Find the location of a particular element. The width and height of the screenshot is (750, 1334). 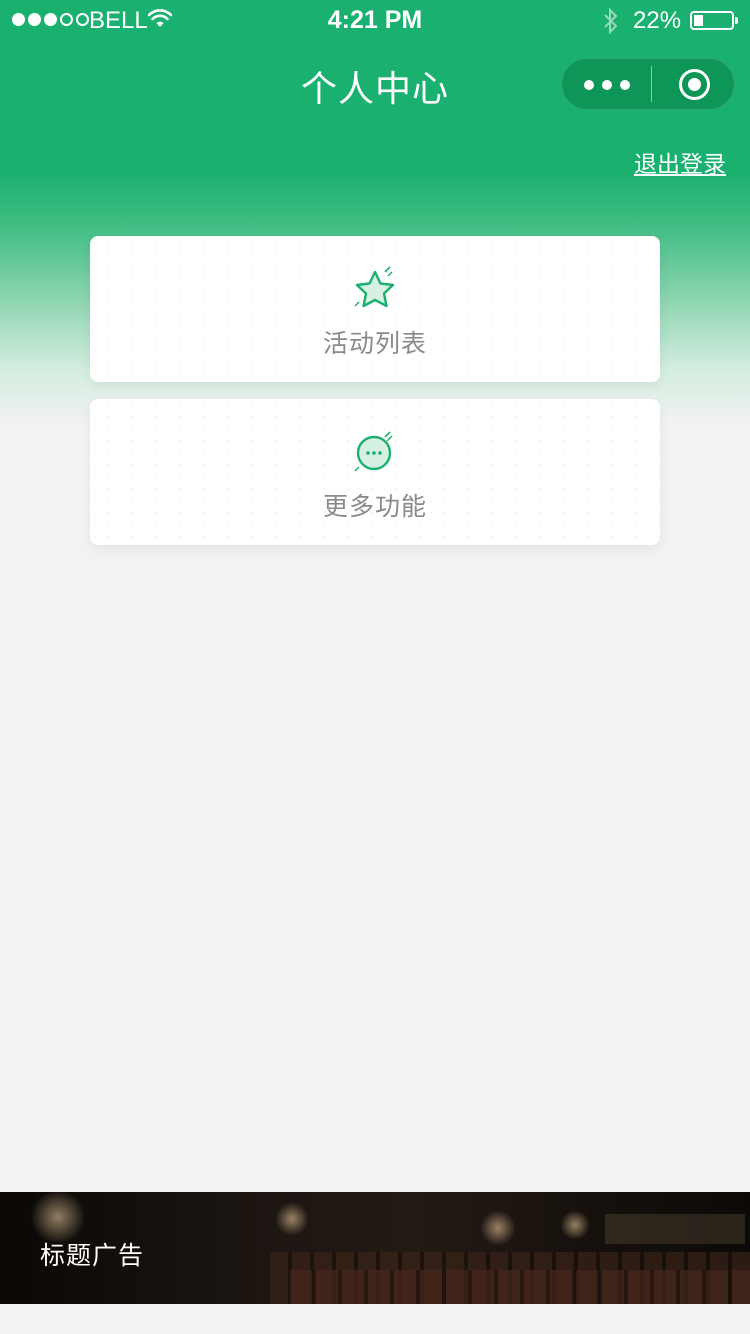

star-icon is located at coordinates (374, 287).